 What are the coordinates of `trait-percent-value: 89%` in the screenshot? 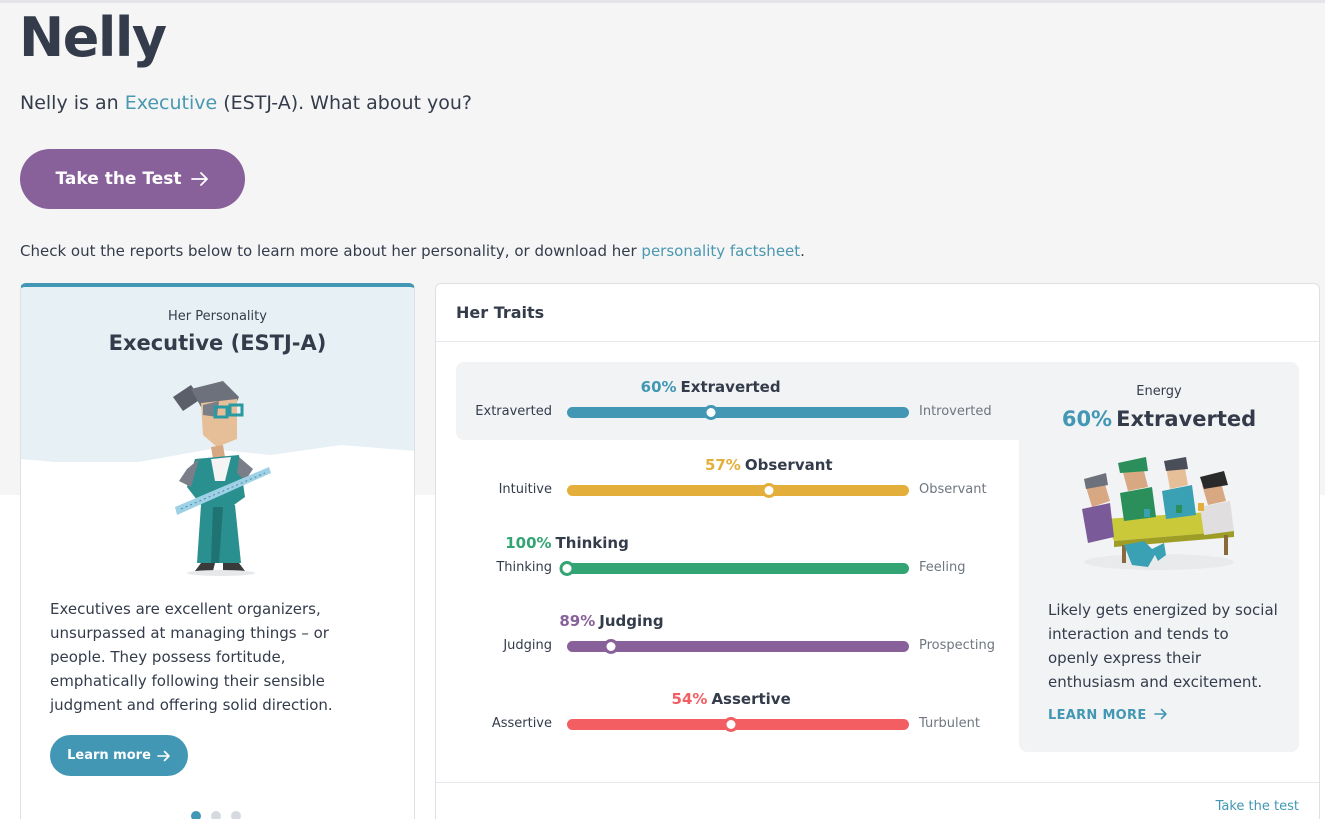 It's located at (577, 621).